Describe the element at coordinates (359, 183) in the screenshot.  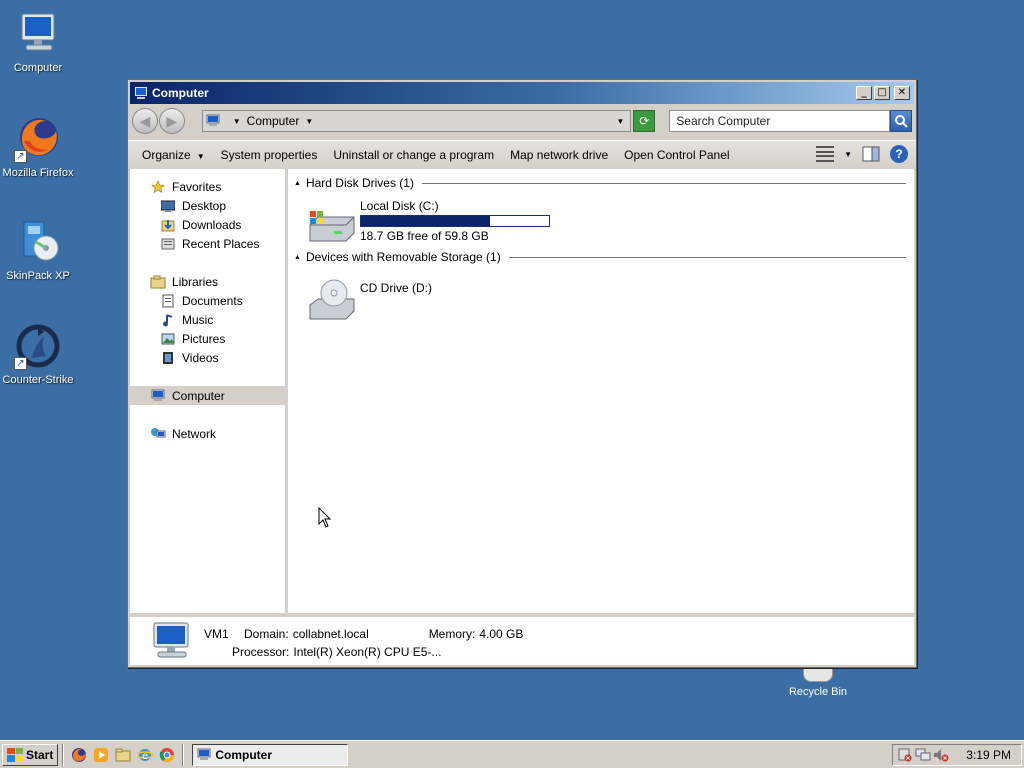
I see `group-label: Hard Disk Drives (1)` at that location.